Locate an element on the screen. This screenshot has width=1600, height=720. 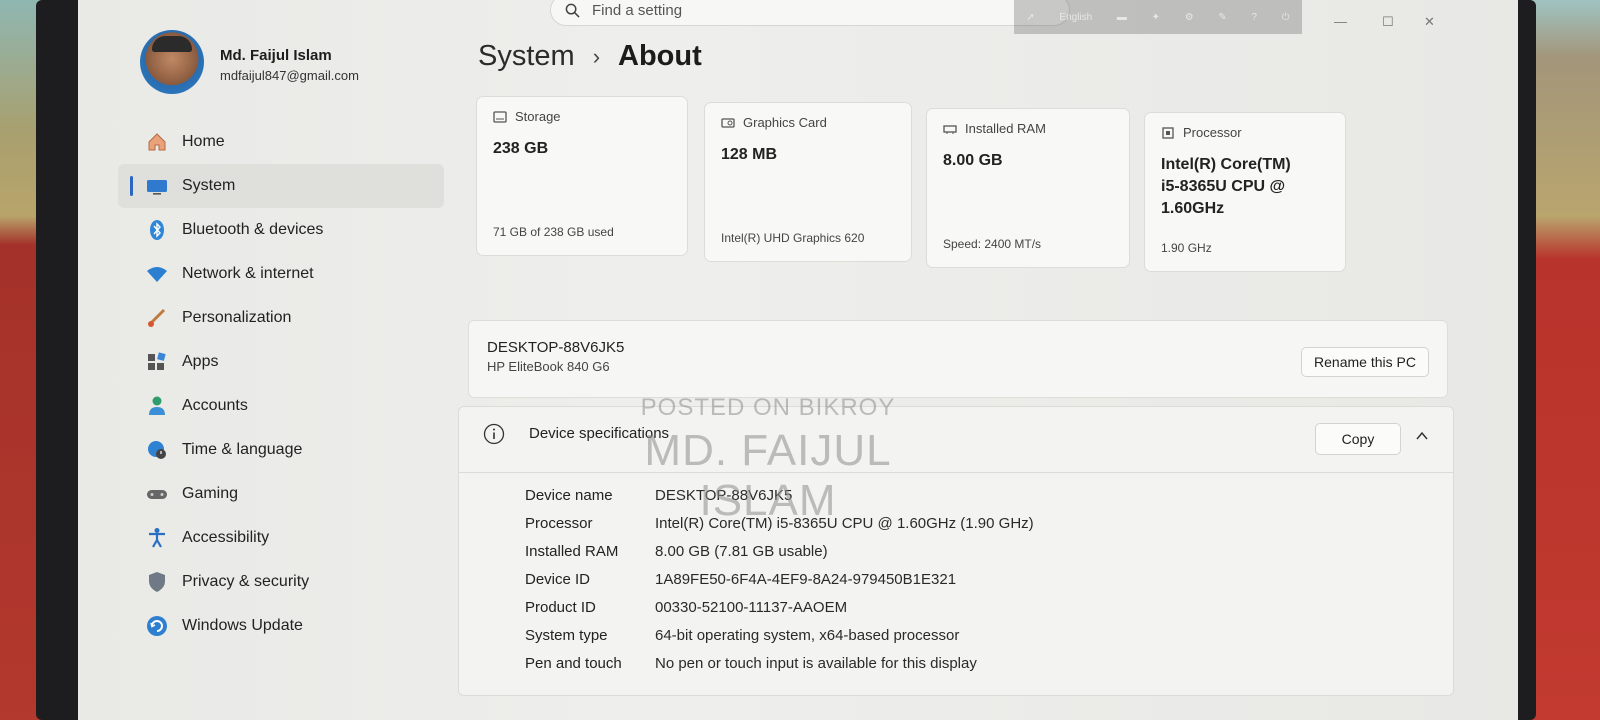
cursor-icon: ➚ is located at coordinates (1030, 17).